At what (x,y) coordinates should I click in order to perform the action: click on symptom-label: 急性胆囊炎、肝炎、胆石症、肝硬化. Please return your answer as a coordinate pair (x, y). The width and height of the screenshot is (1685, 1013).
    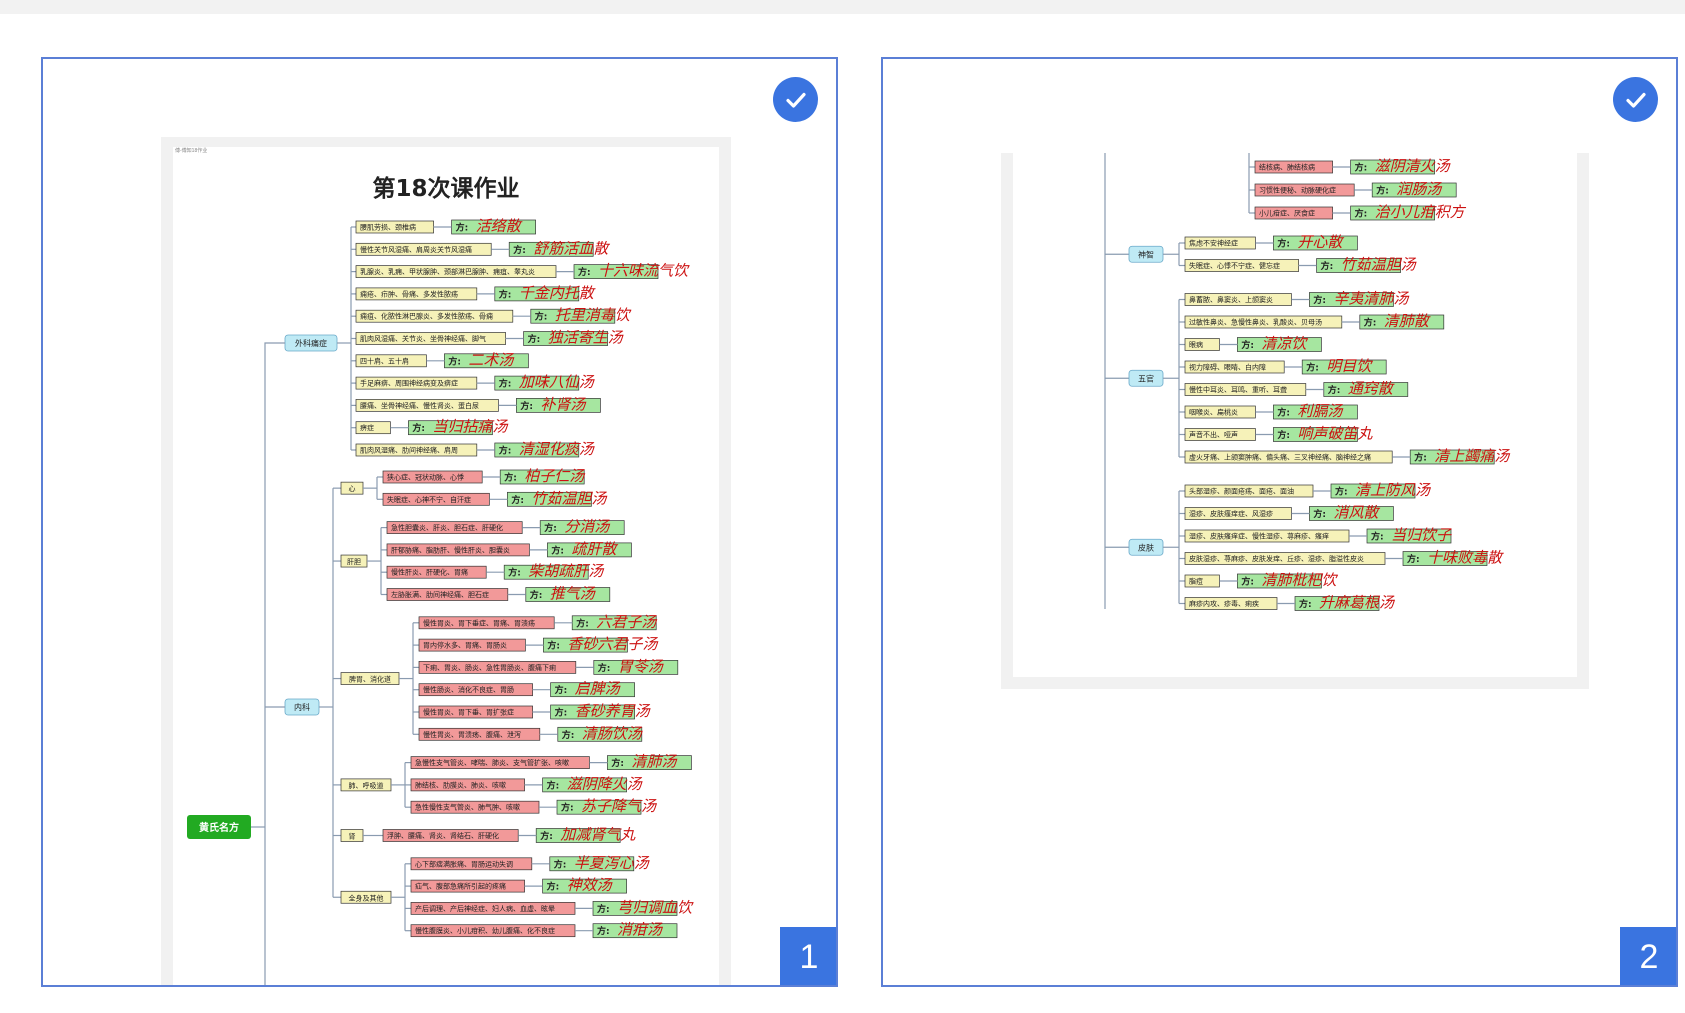
    Looking at the image, I should click on (447, 527).